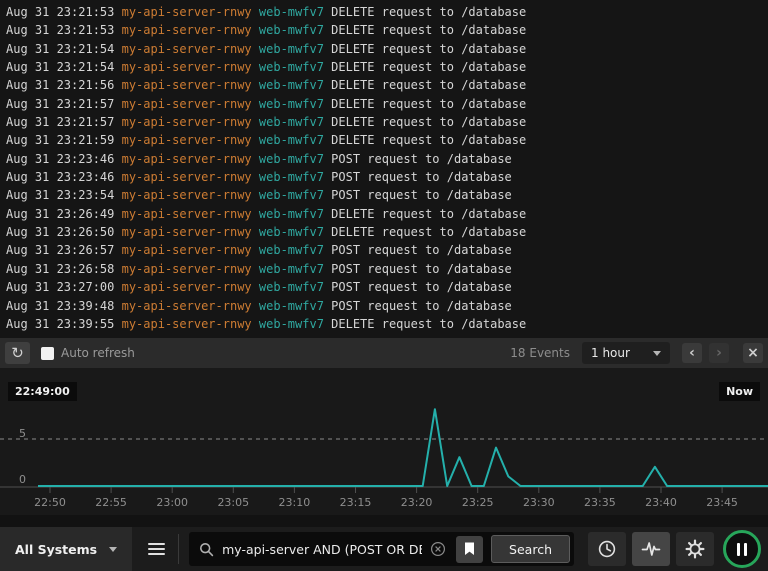 The width and height of the screenshot is (768, 571). Describe the element at coordinates (692, 353) in the screenshot. I see `prev-page-button: ‹` at that location.